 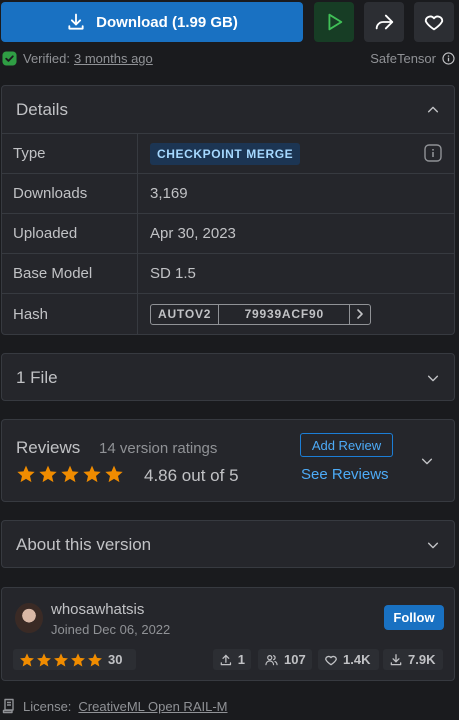 I want to click on creator-rating-pill: 30, so click(x=74, y=659).